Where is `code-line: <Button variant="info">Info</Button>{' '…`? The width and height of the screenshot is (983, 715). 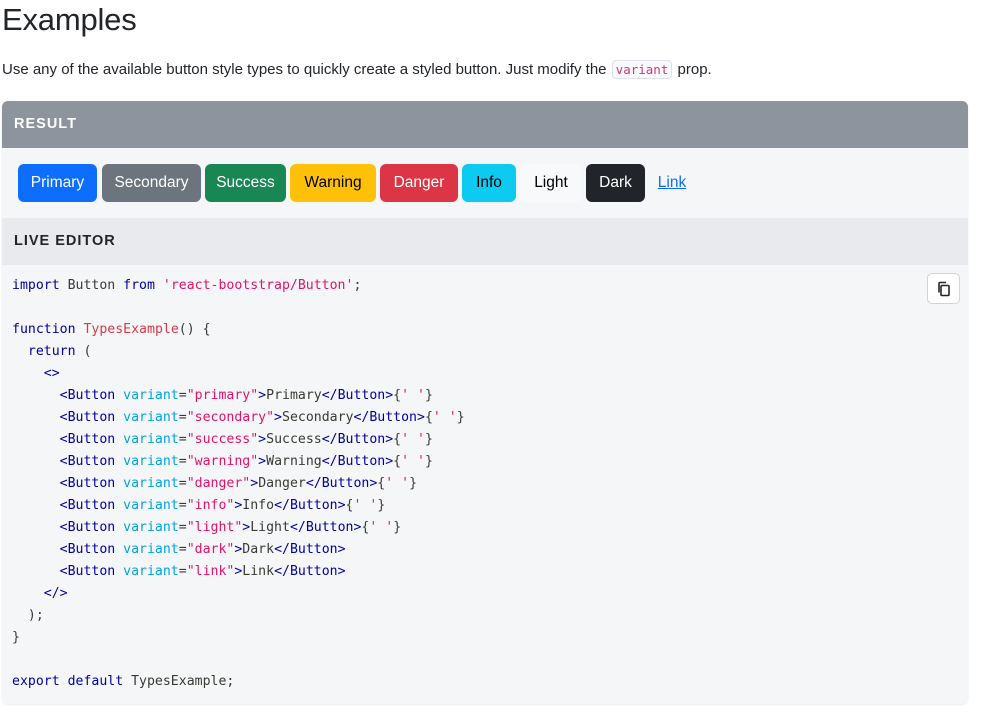
code-line: <Button variant="info">Info</Button>{' '… is located at coordinates (238, 506).